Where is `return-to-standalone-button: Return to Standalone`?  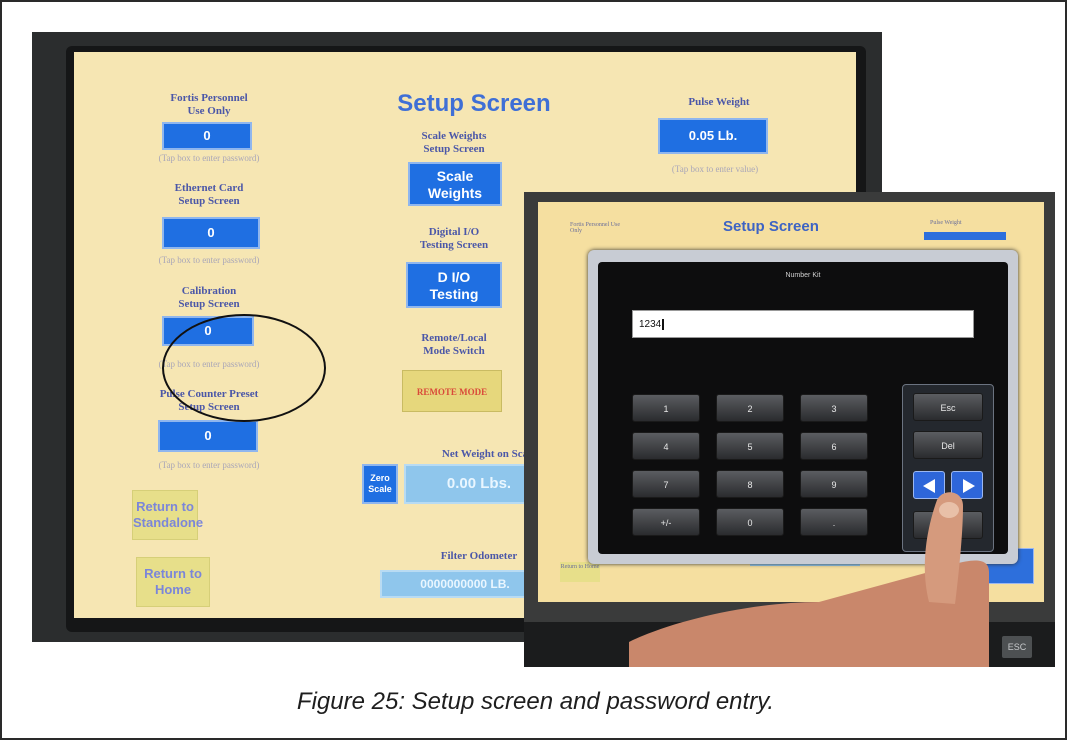 return-to-standalone-button: Return to Standalone is located at coordinates (168, 515).